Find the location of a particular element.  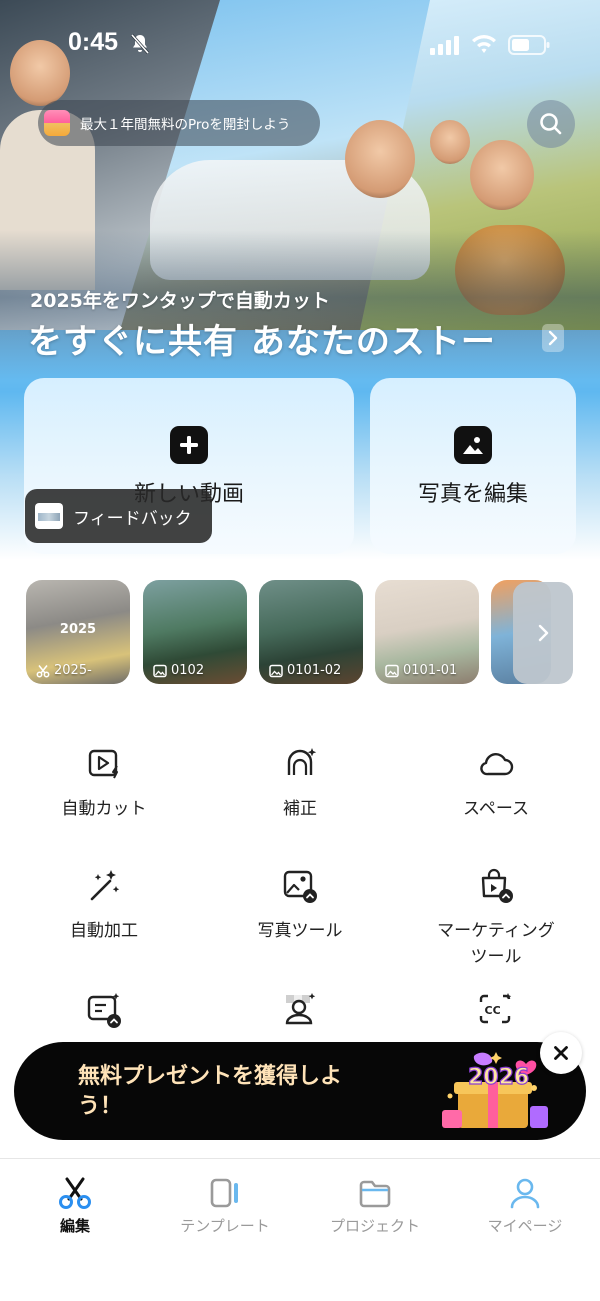

tool-label: 自動加工 is located at coordinates (104, 931).